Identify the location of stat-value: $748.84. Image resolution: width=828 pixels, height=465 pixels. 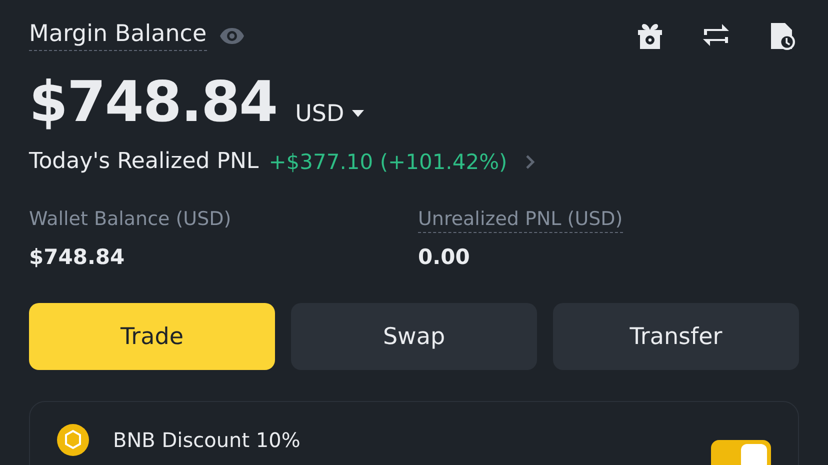
(77, 257).